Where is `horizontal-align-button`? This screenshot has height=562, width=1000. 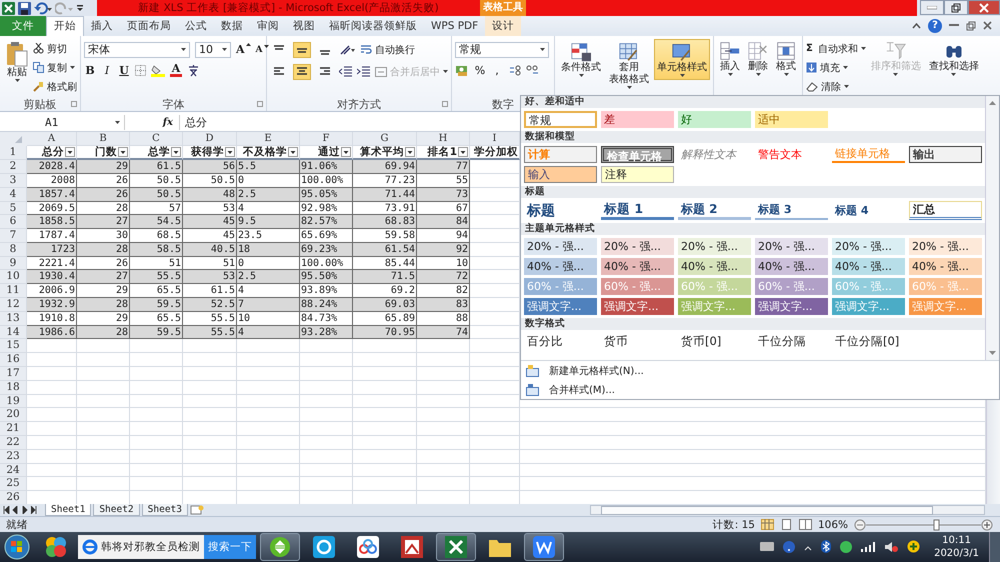 horizontal-align-button is located at coordinates (302, 72).